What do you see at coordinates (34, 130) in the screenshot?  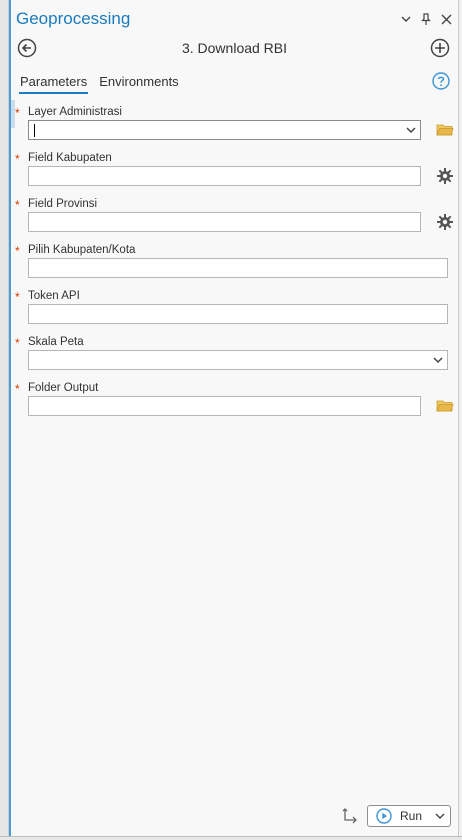 I see `text-caret` at bounding box center [34, 130].